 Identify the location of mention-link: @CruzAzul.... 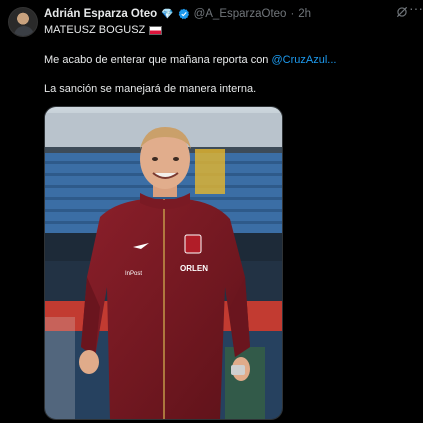
(303, 60).